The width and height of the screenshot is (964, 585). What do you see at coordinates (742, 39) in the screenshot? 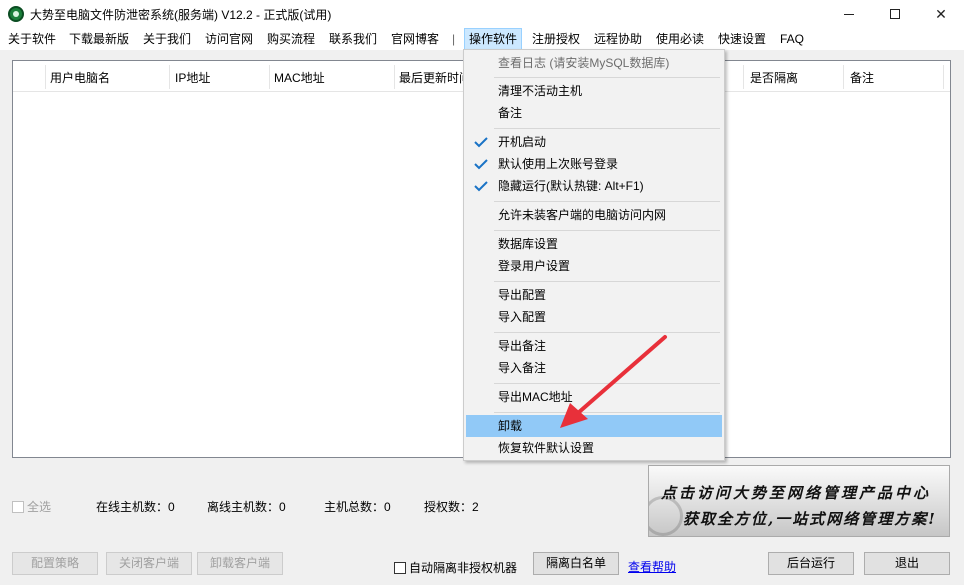
I see `menu-quick-setup: 快速设置` at bounding box center [742, 39].